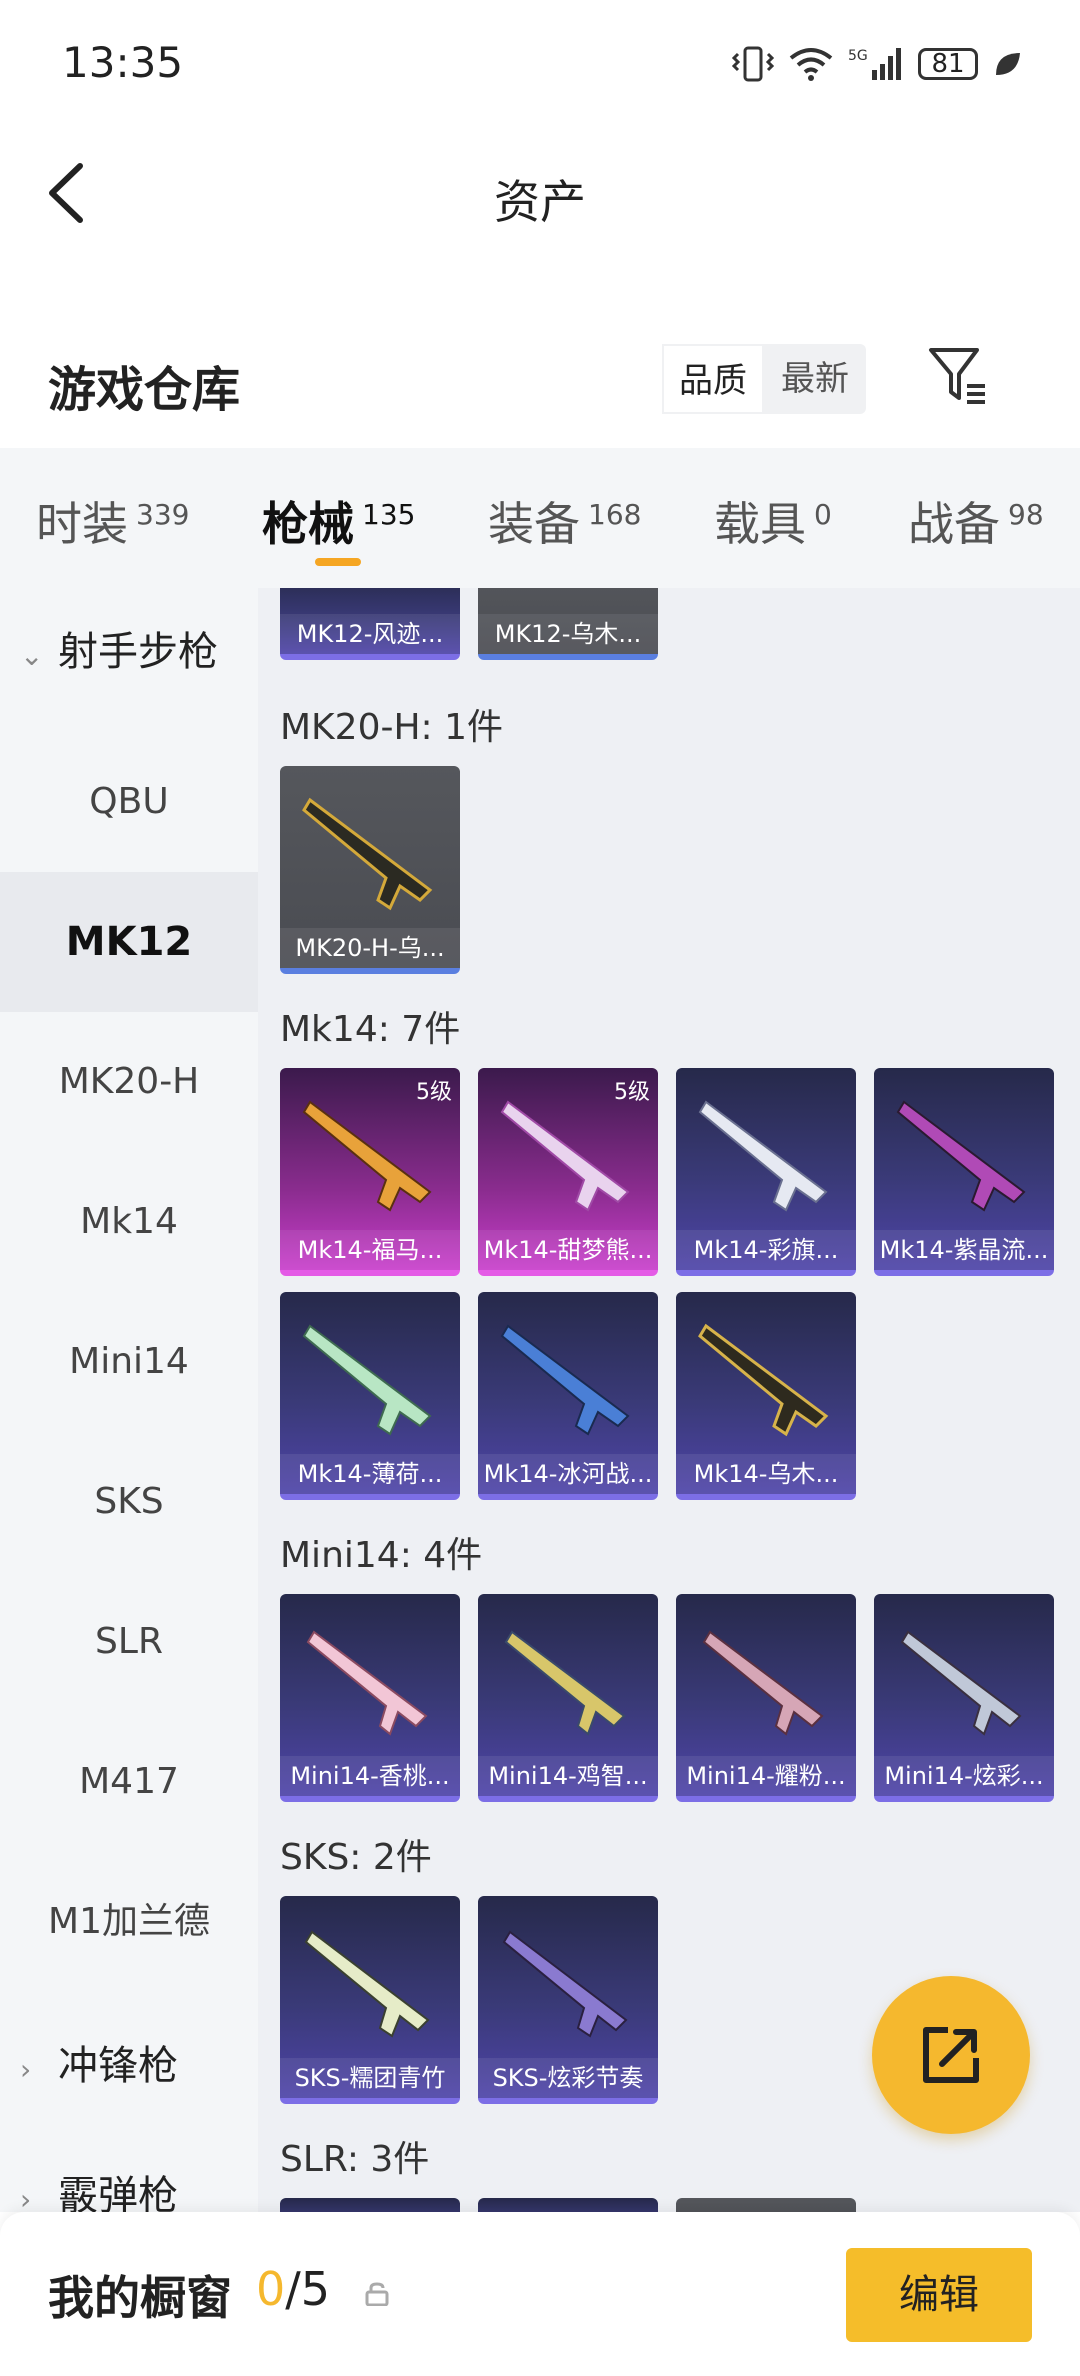  Describe the element at coordinates (811, 64) in the screenshot. I see `wifi-icon` at that location.